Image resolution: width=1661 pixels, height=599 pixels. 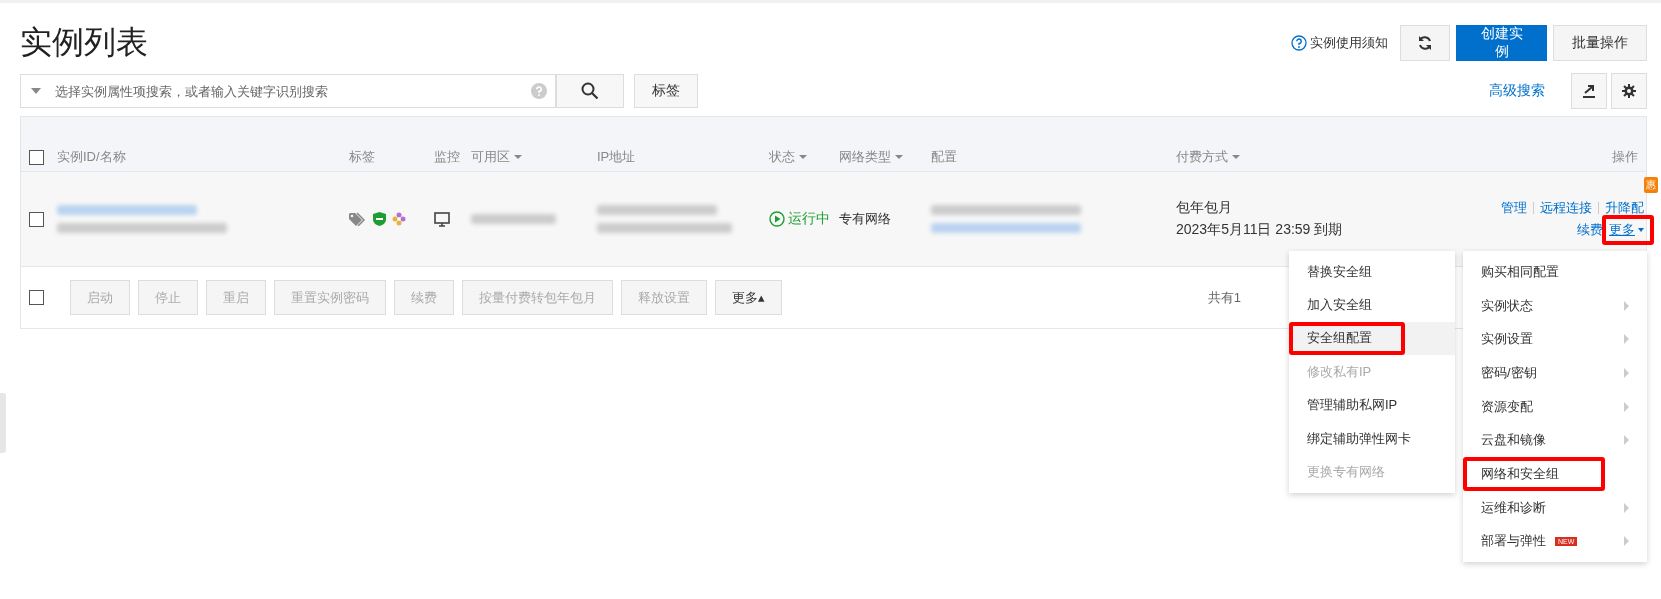 I want to click on total-count: 共有1, so click(x=1224, y=297).